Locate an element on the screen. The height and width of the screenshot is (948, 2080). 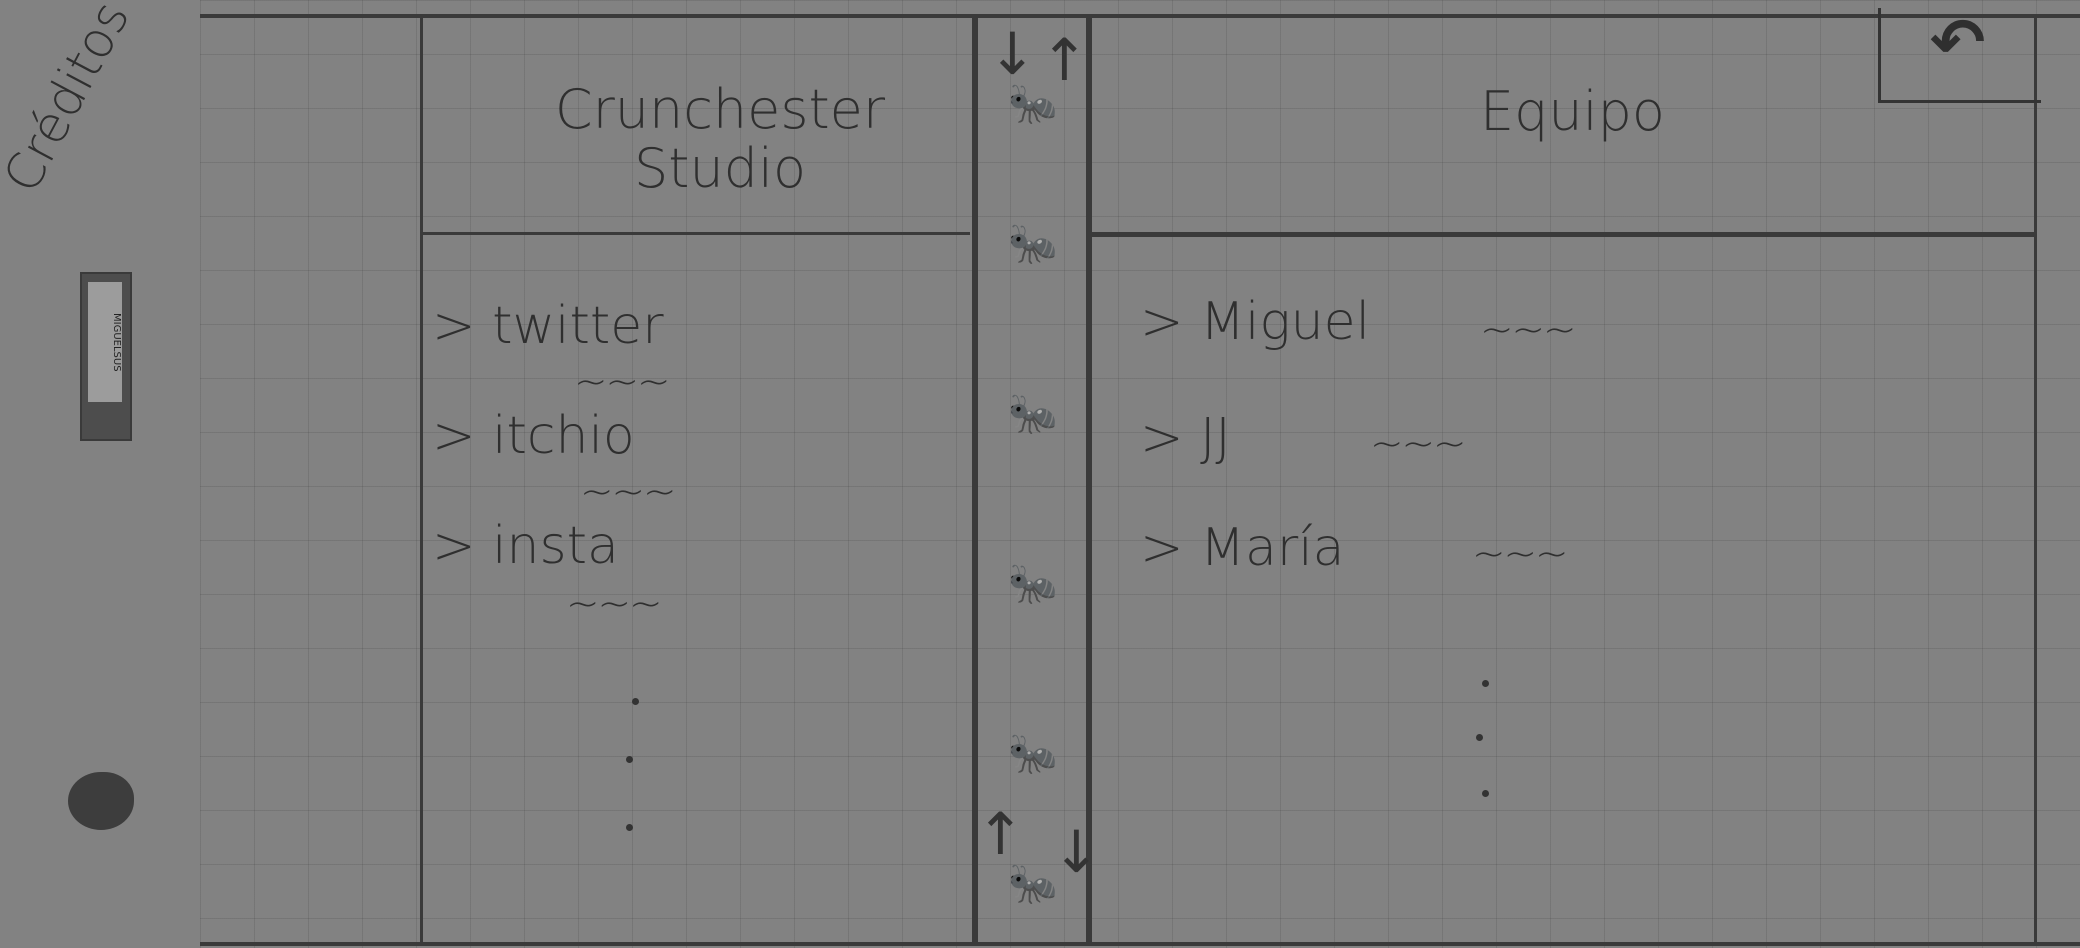
back-arrow-icon: ↶ is located at coordinates (1957, 43).